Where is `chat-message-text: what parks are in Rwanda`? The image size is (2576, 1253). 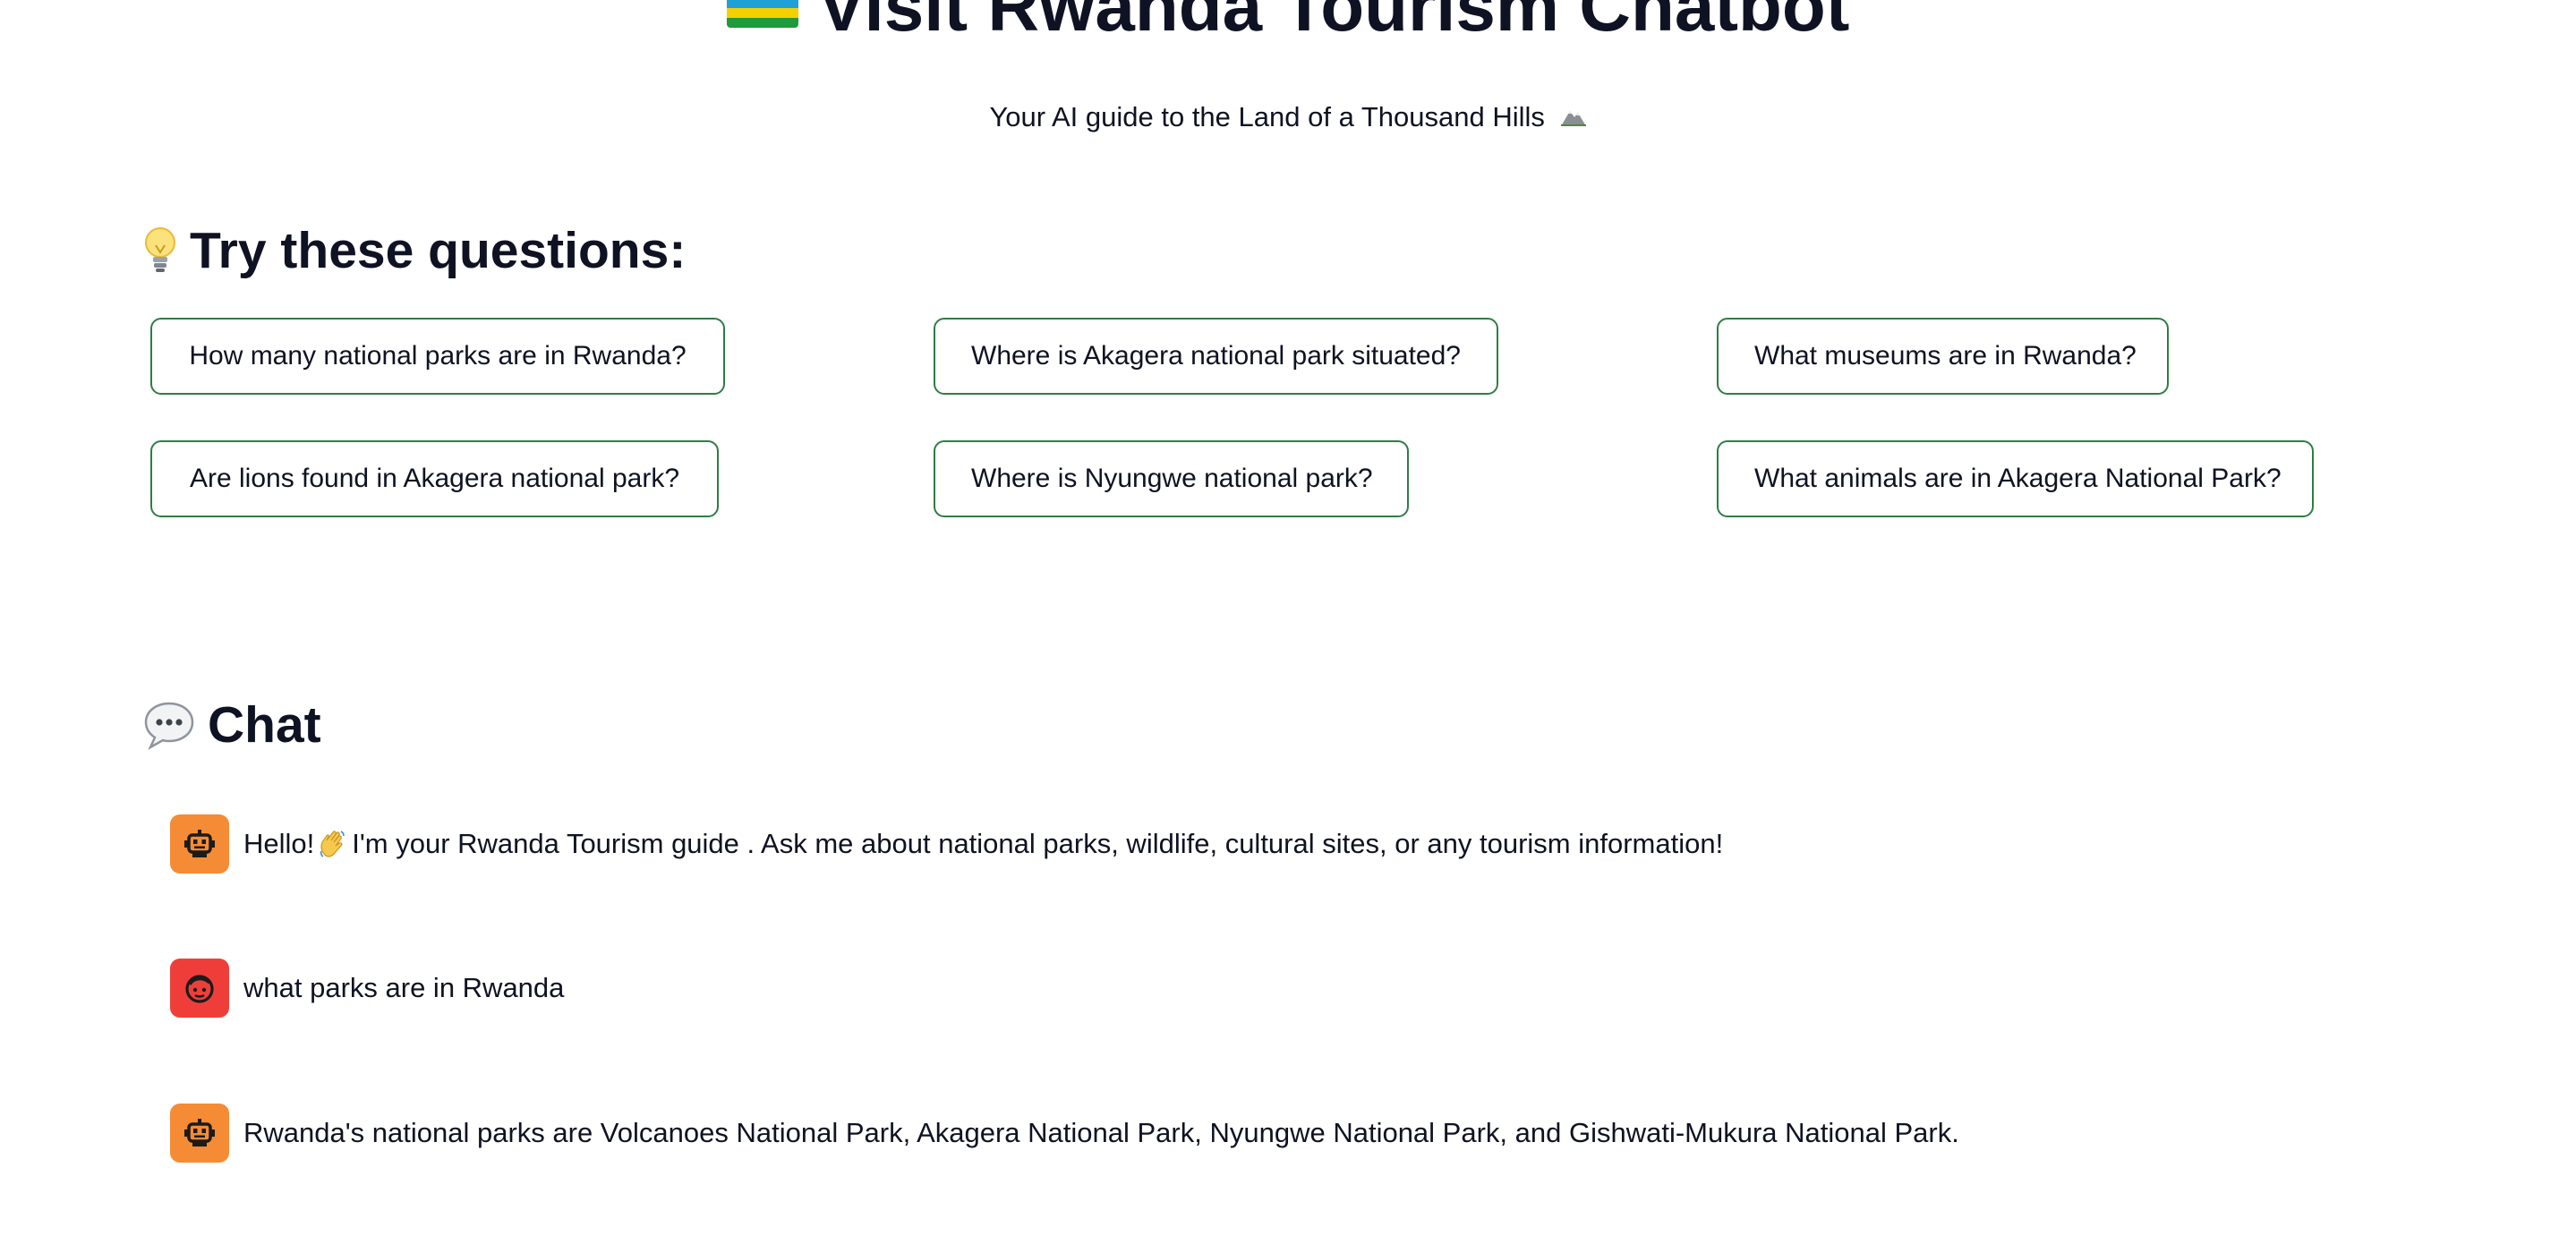 chat-message-text: what parks are in Rwanda is located at coordinates (404, 987).